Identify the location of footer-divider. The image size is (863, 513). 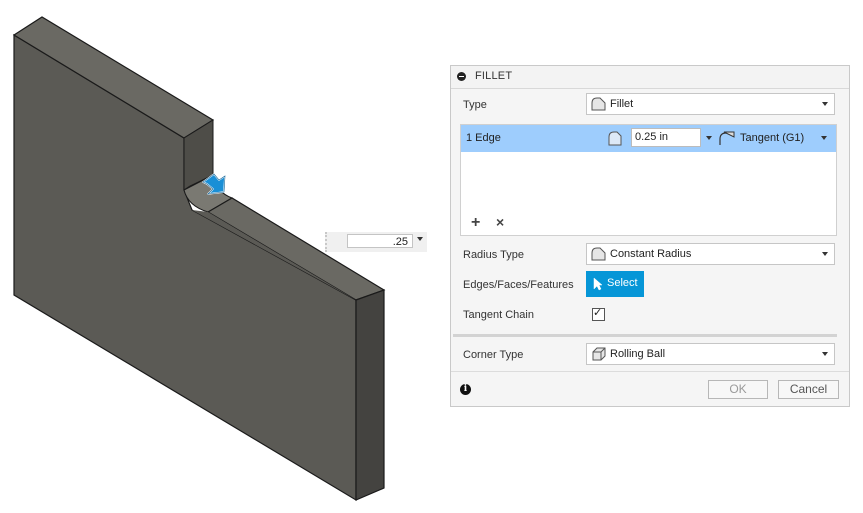
(650, 371).